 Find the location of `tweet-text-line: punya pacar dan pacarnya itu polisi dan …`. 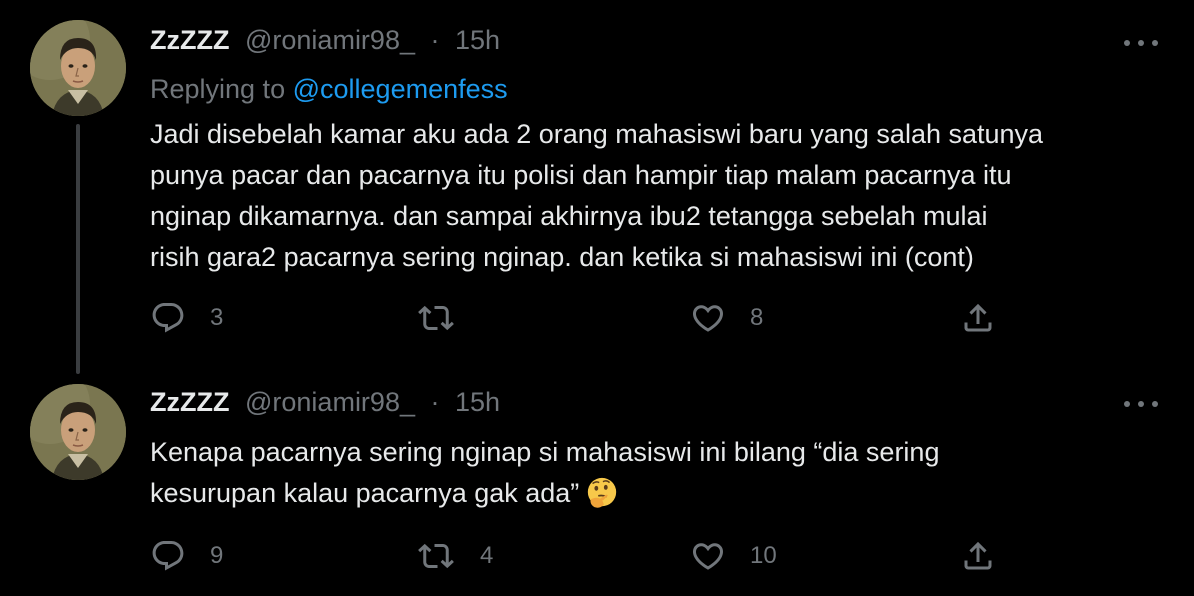

tweet-text-line: punya pacar dan pacarnya itu polisi dan … is located at coordinates (581, 175).